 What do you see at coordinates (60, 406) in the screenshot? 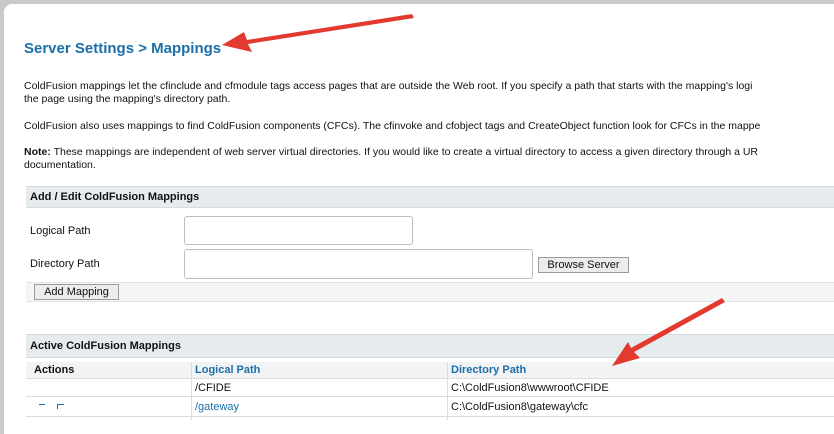
I see `delete-icon` at bounding box center [60, 406].